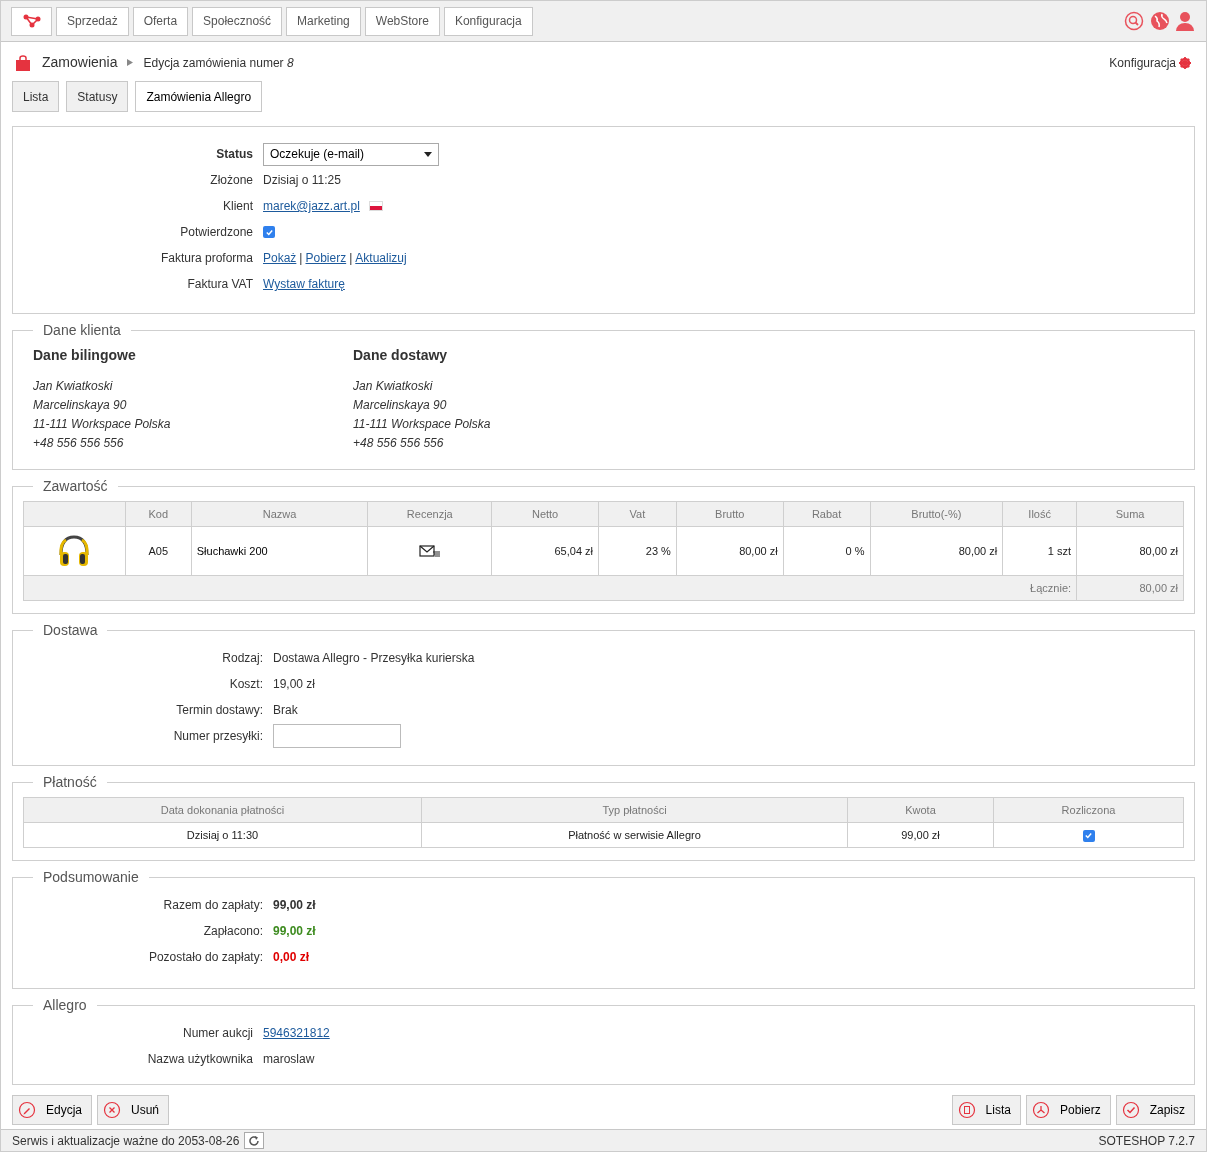 This screenshot has height=1152, width=1207. I want to click on table-cell: Płatność w serwisie Allegro, so click(634, 835).